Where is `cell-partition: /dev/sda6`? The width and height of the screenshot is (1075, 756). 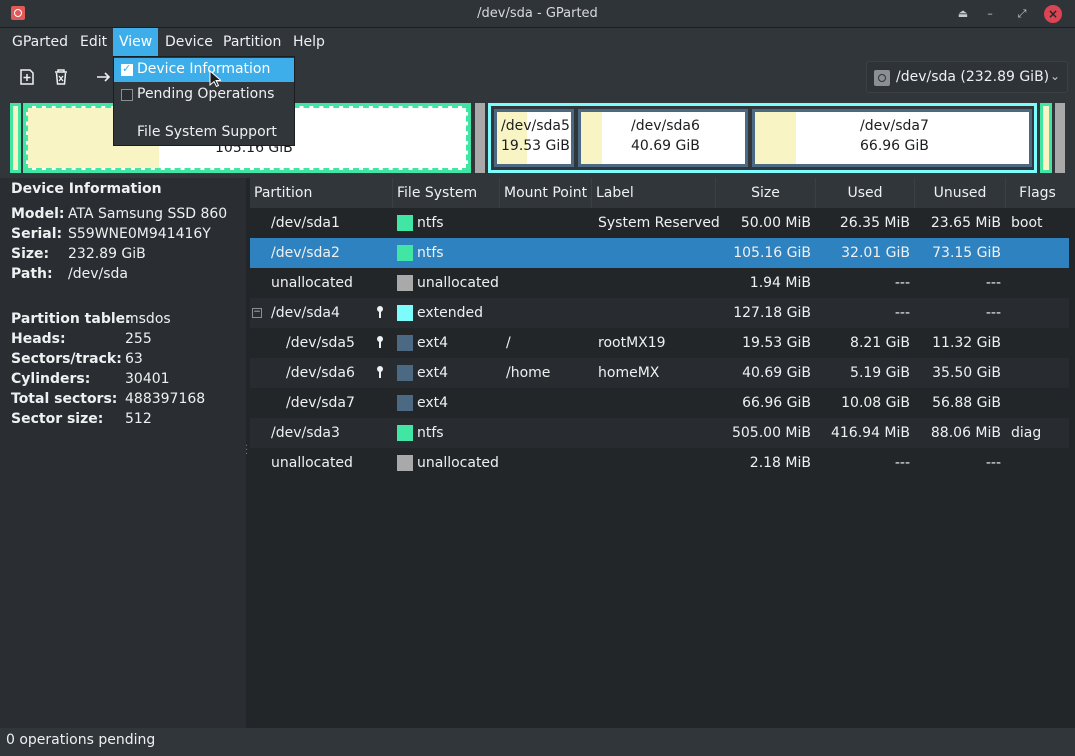 cell-partition: /dev/sda6 is located at coordinates (320, 373).